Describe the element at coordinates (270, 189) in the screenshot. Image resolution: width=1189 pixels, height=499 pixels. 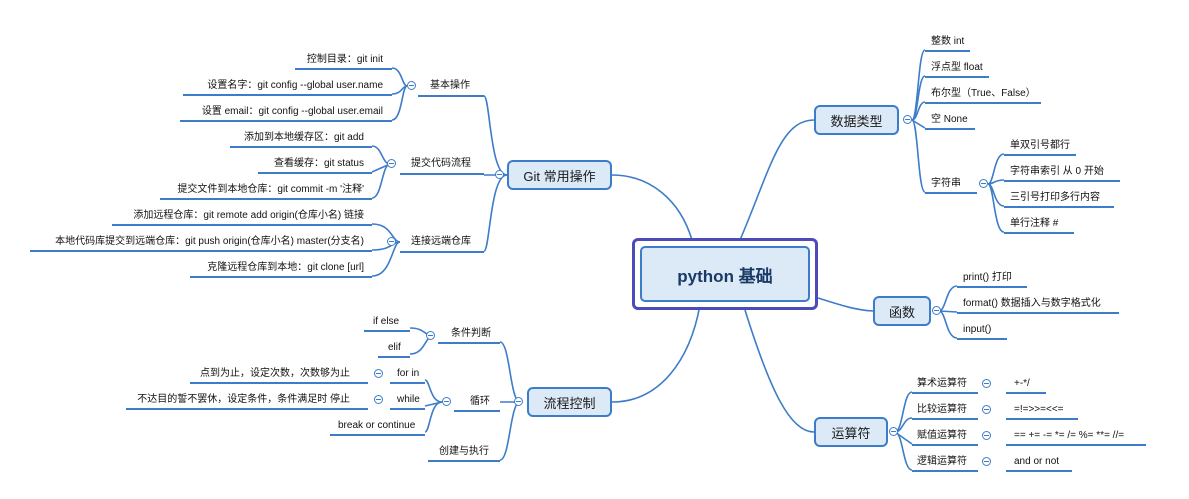
I see `git-commit-item: 提交文件到本地仓库：git commit -m '注释'` at that location.